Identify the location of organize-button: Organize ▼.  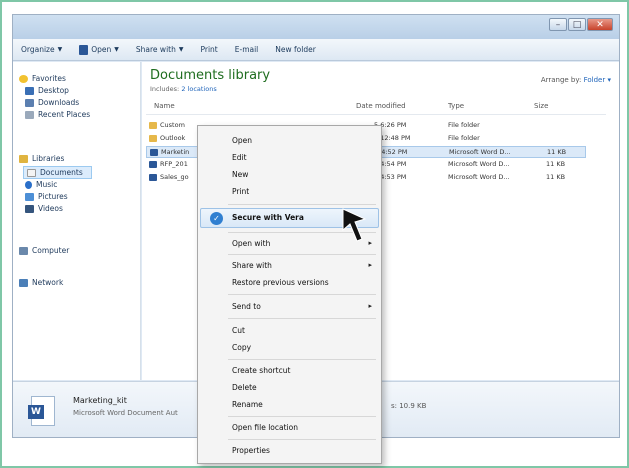
(41, 49).